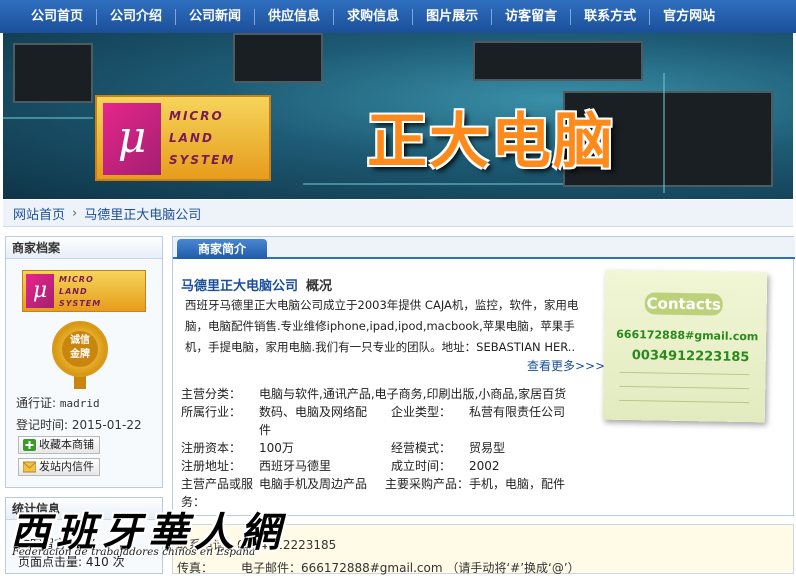  I want to click on industry-row: 所属行业： 数码、电脑及网络配件, so click(281, 421).